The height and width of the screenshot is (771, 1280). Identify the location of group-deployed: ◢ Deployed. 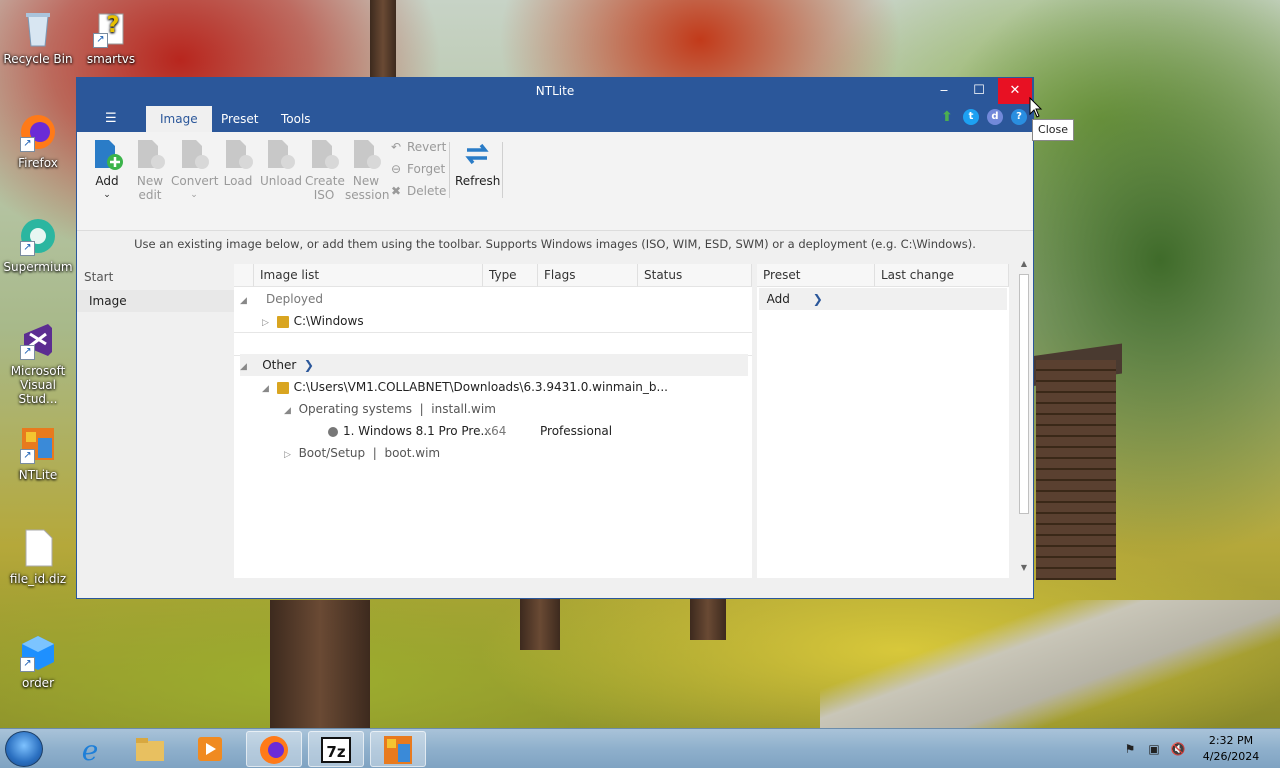
(495, 299).